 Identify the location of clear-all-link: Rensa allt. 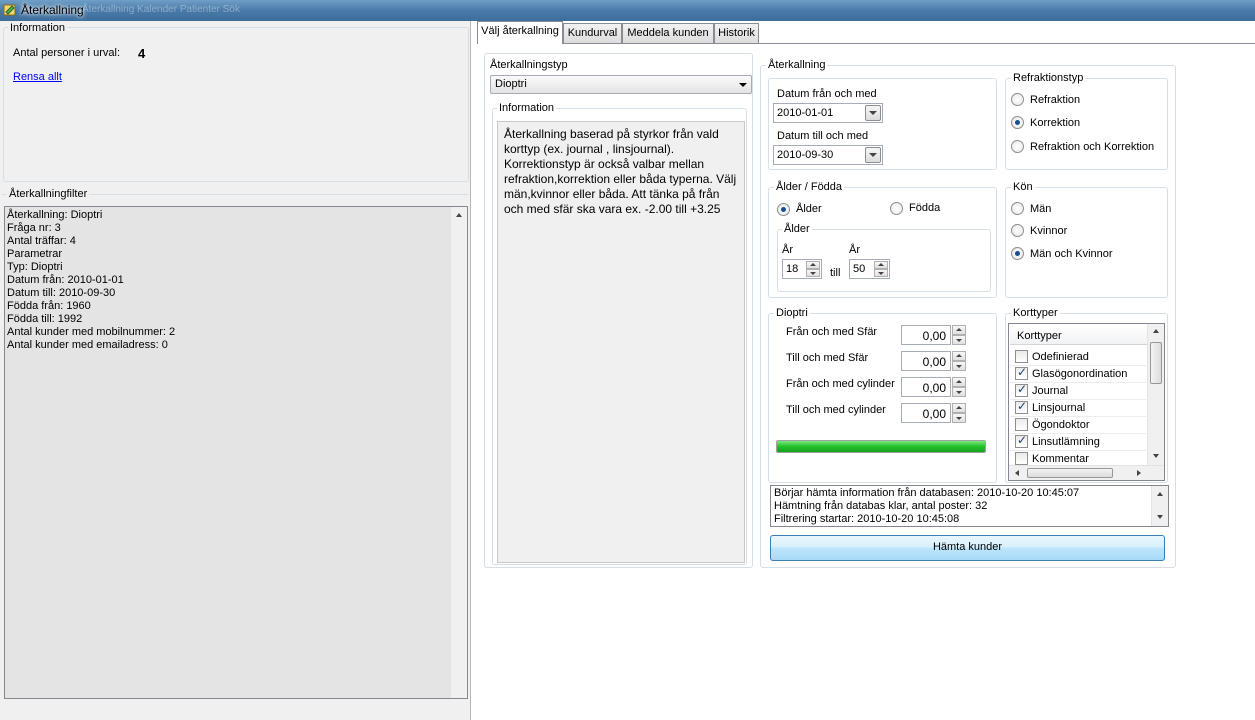
(37, 77).